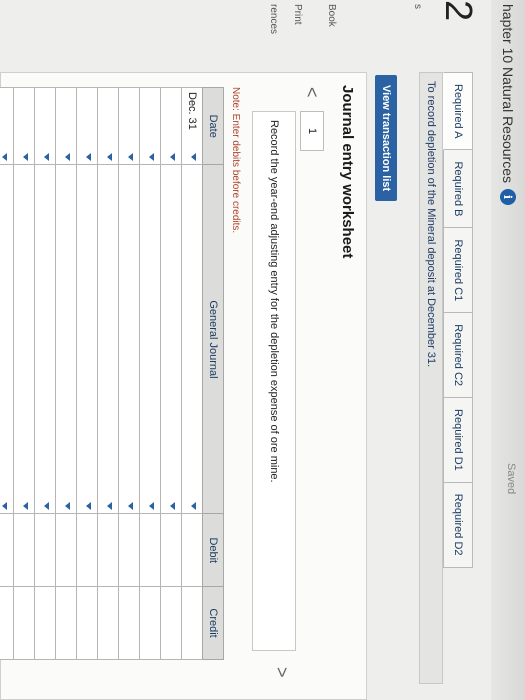  What do you see at coordinates (458, 111) in the screenshot?
I see `tab-required-a: Required A` at bounding box center [458, 111].